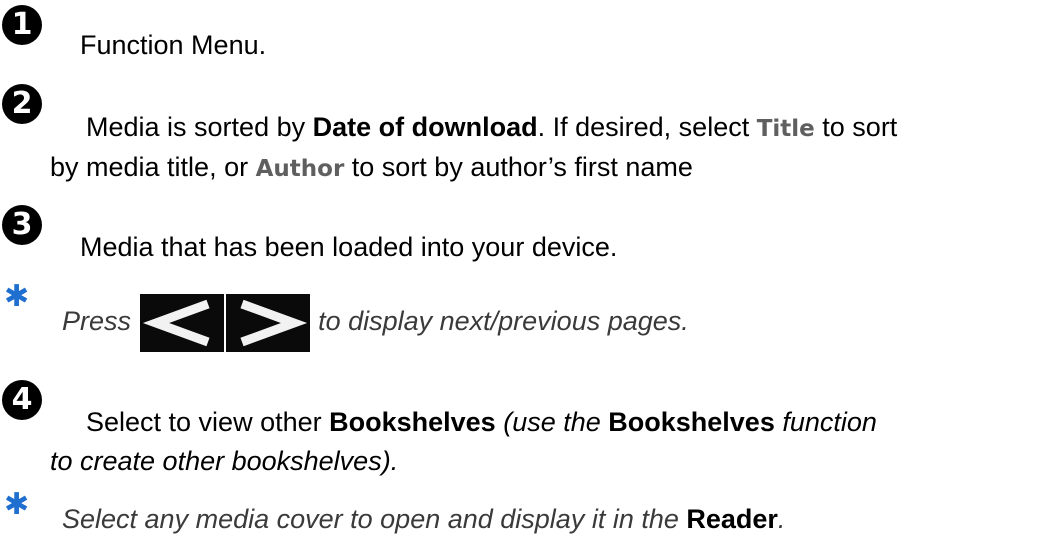 Image resolution: width=1048 pixels, height=540 pixels. What do you see at coordinates (732, 519) in the screenshot?
I see `bold-term: Reader` at bounding box center [732, 519].